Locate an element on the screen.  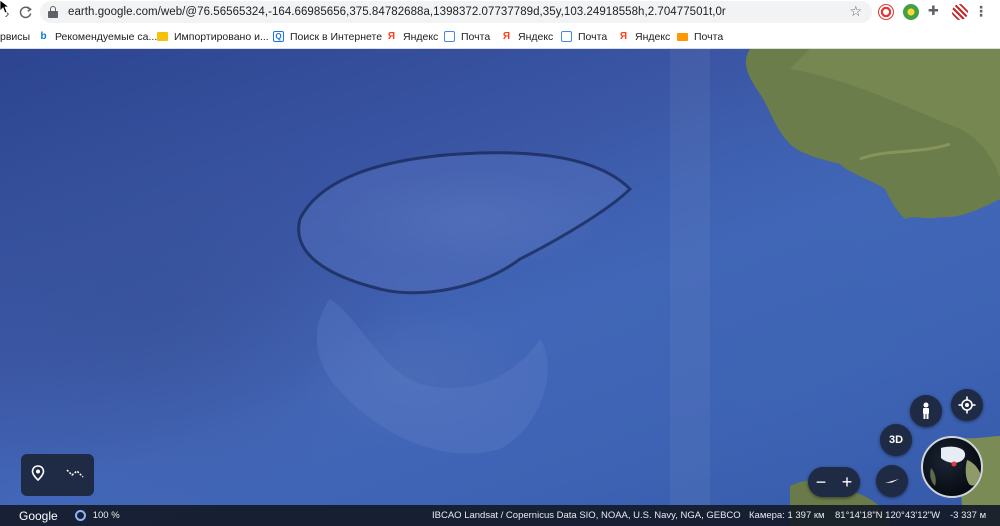
toggle-3d-label: 3D is located at coordinates (896, 440).